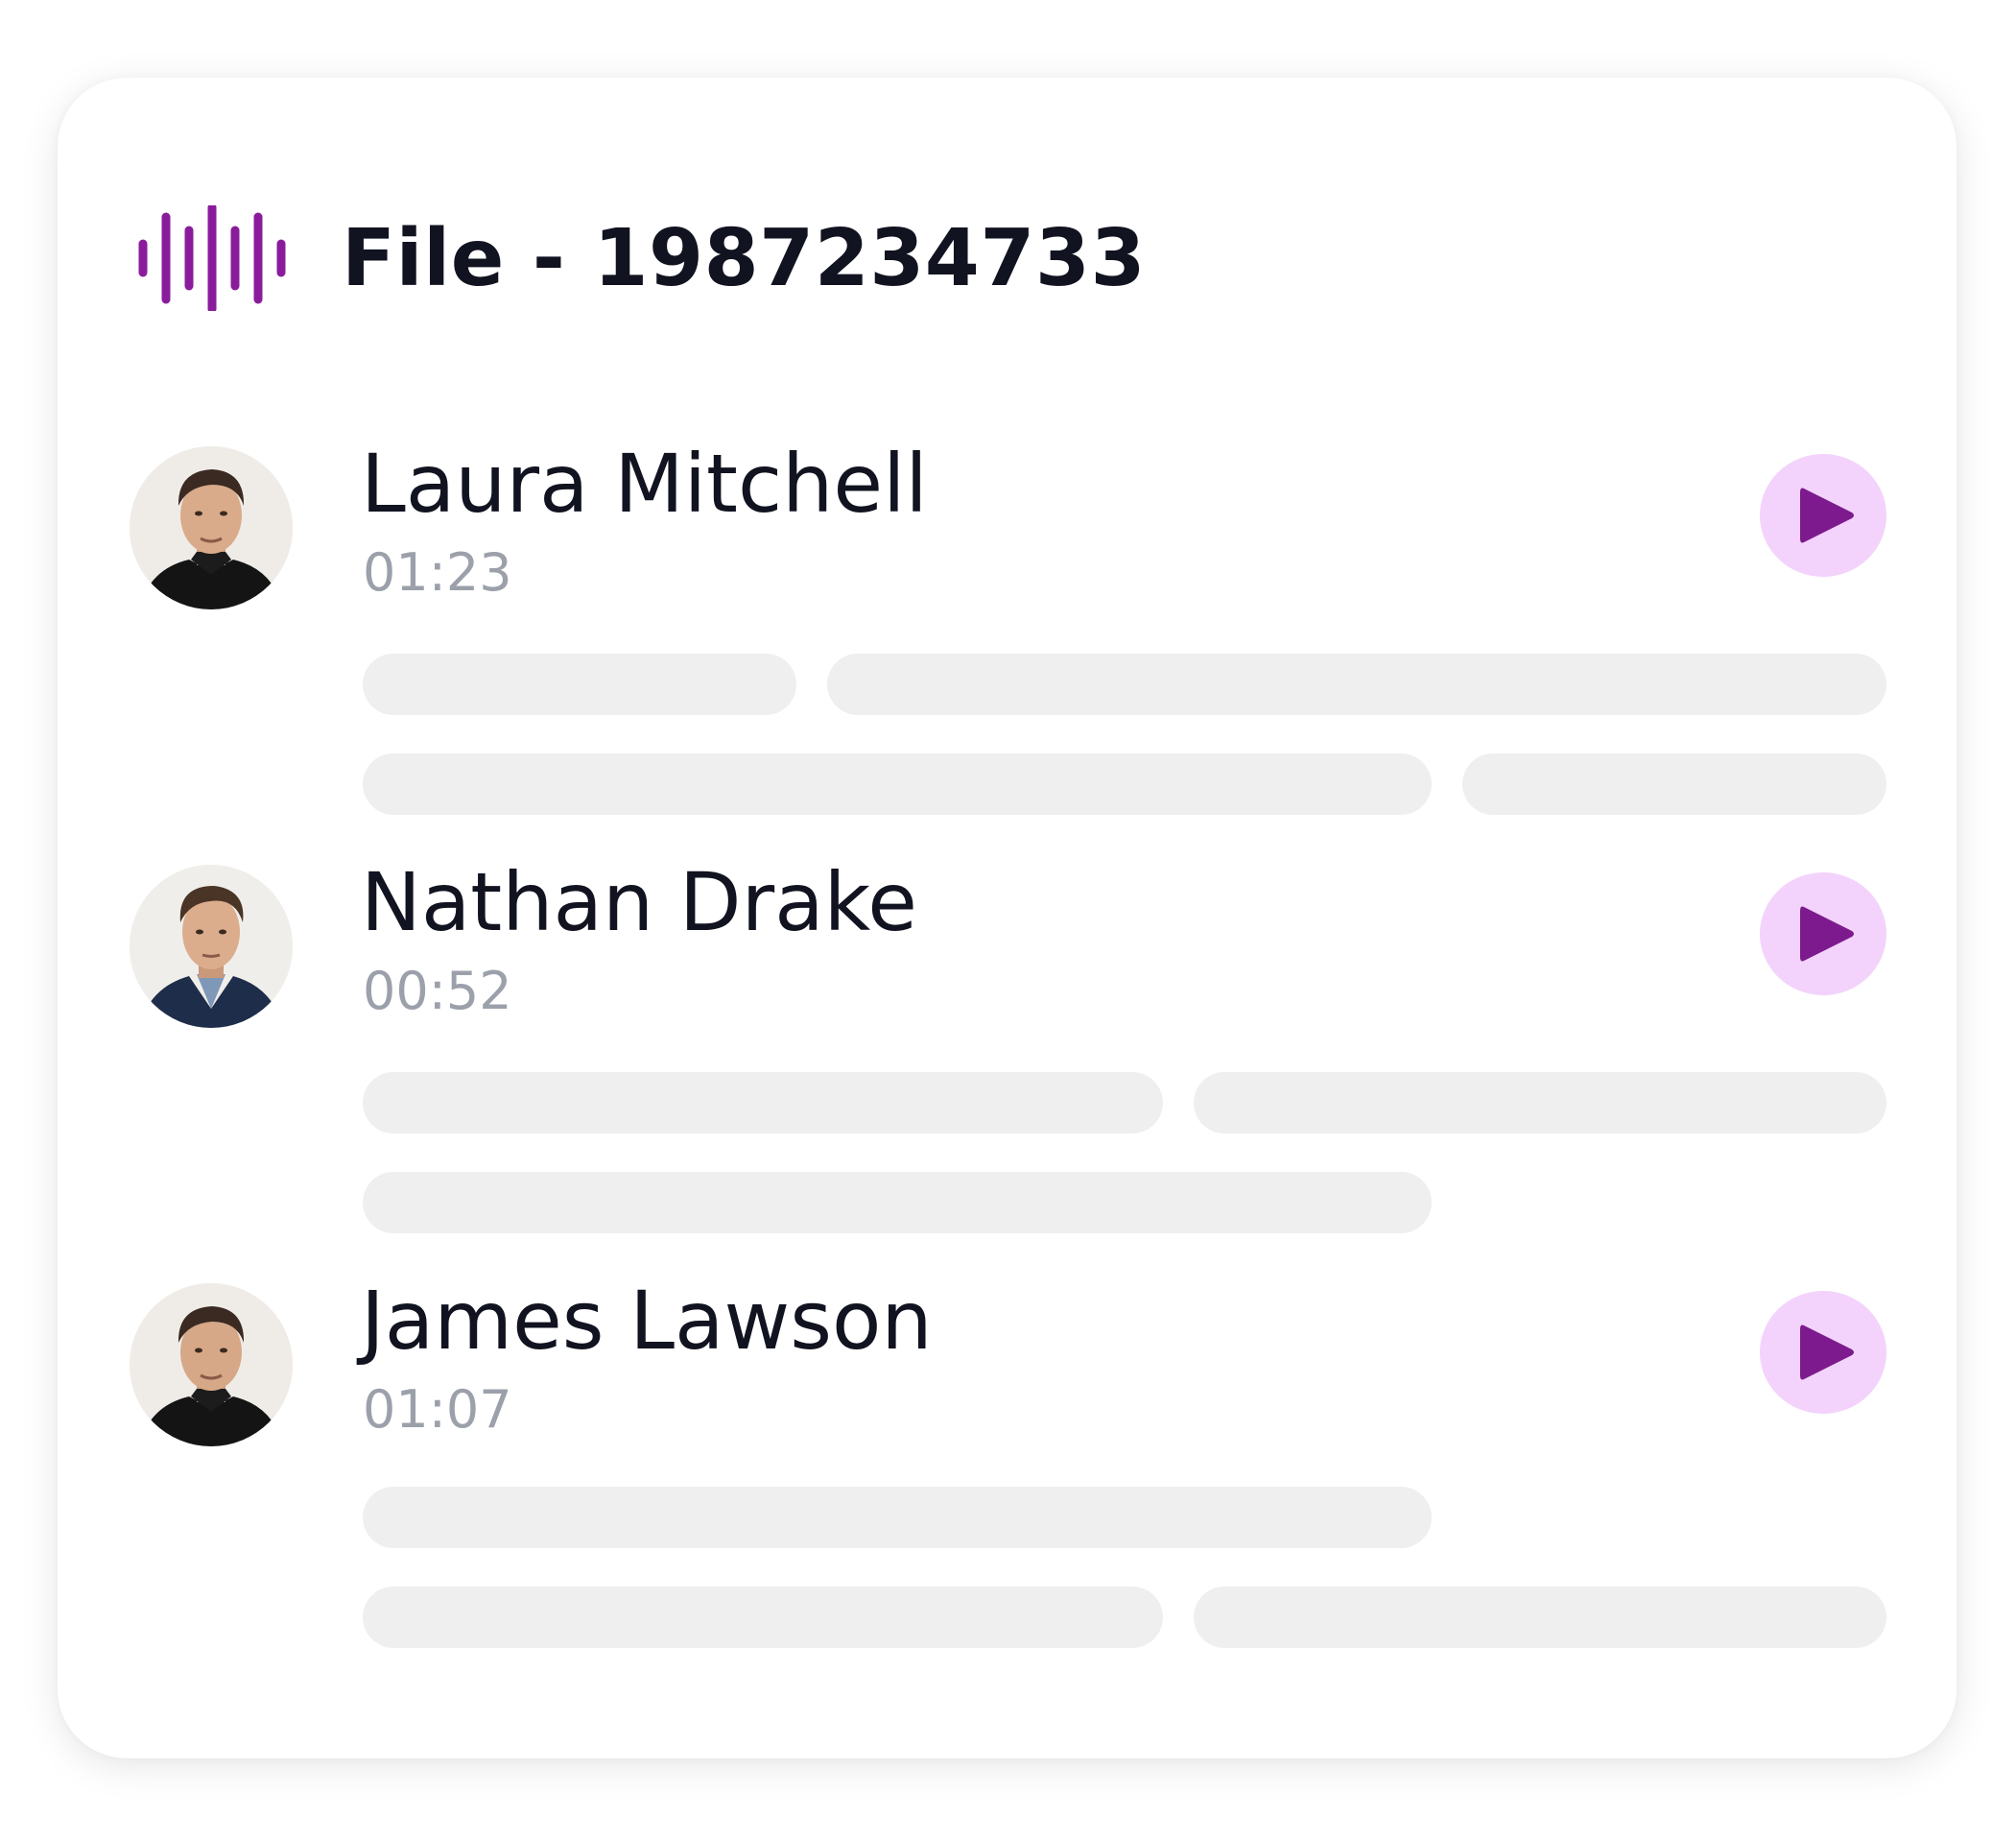 This screenshot has height=1837, width=2016. Describe the element at coordinates (437, 991) in the screenshot. I see `call-duration: 00:52` at that location.